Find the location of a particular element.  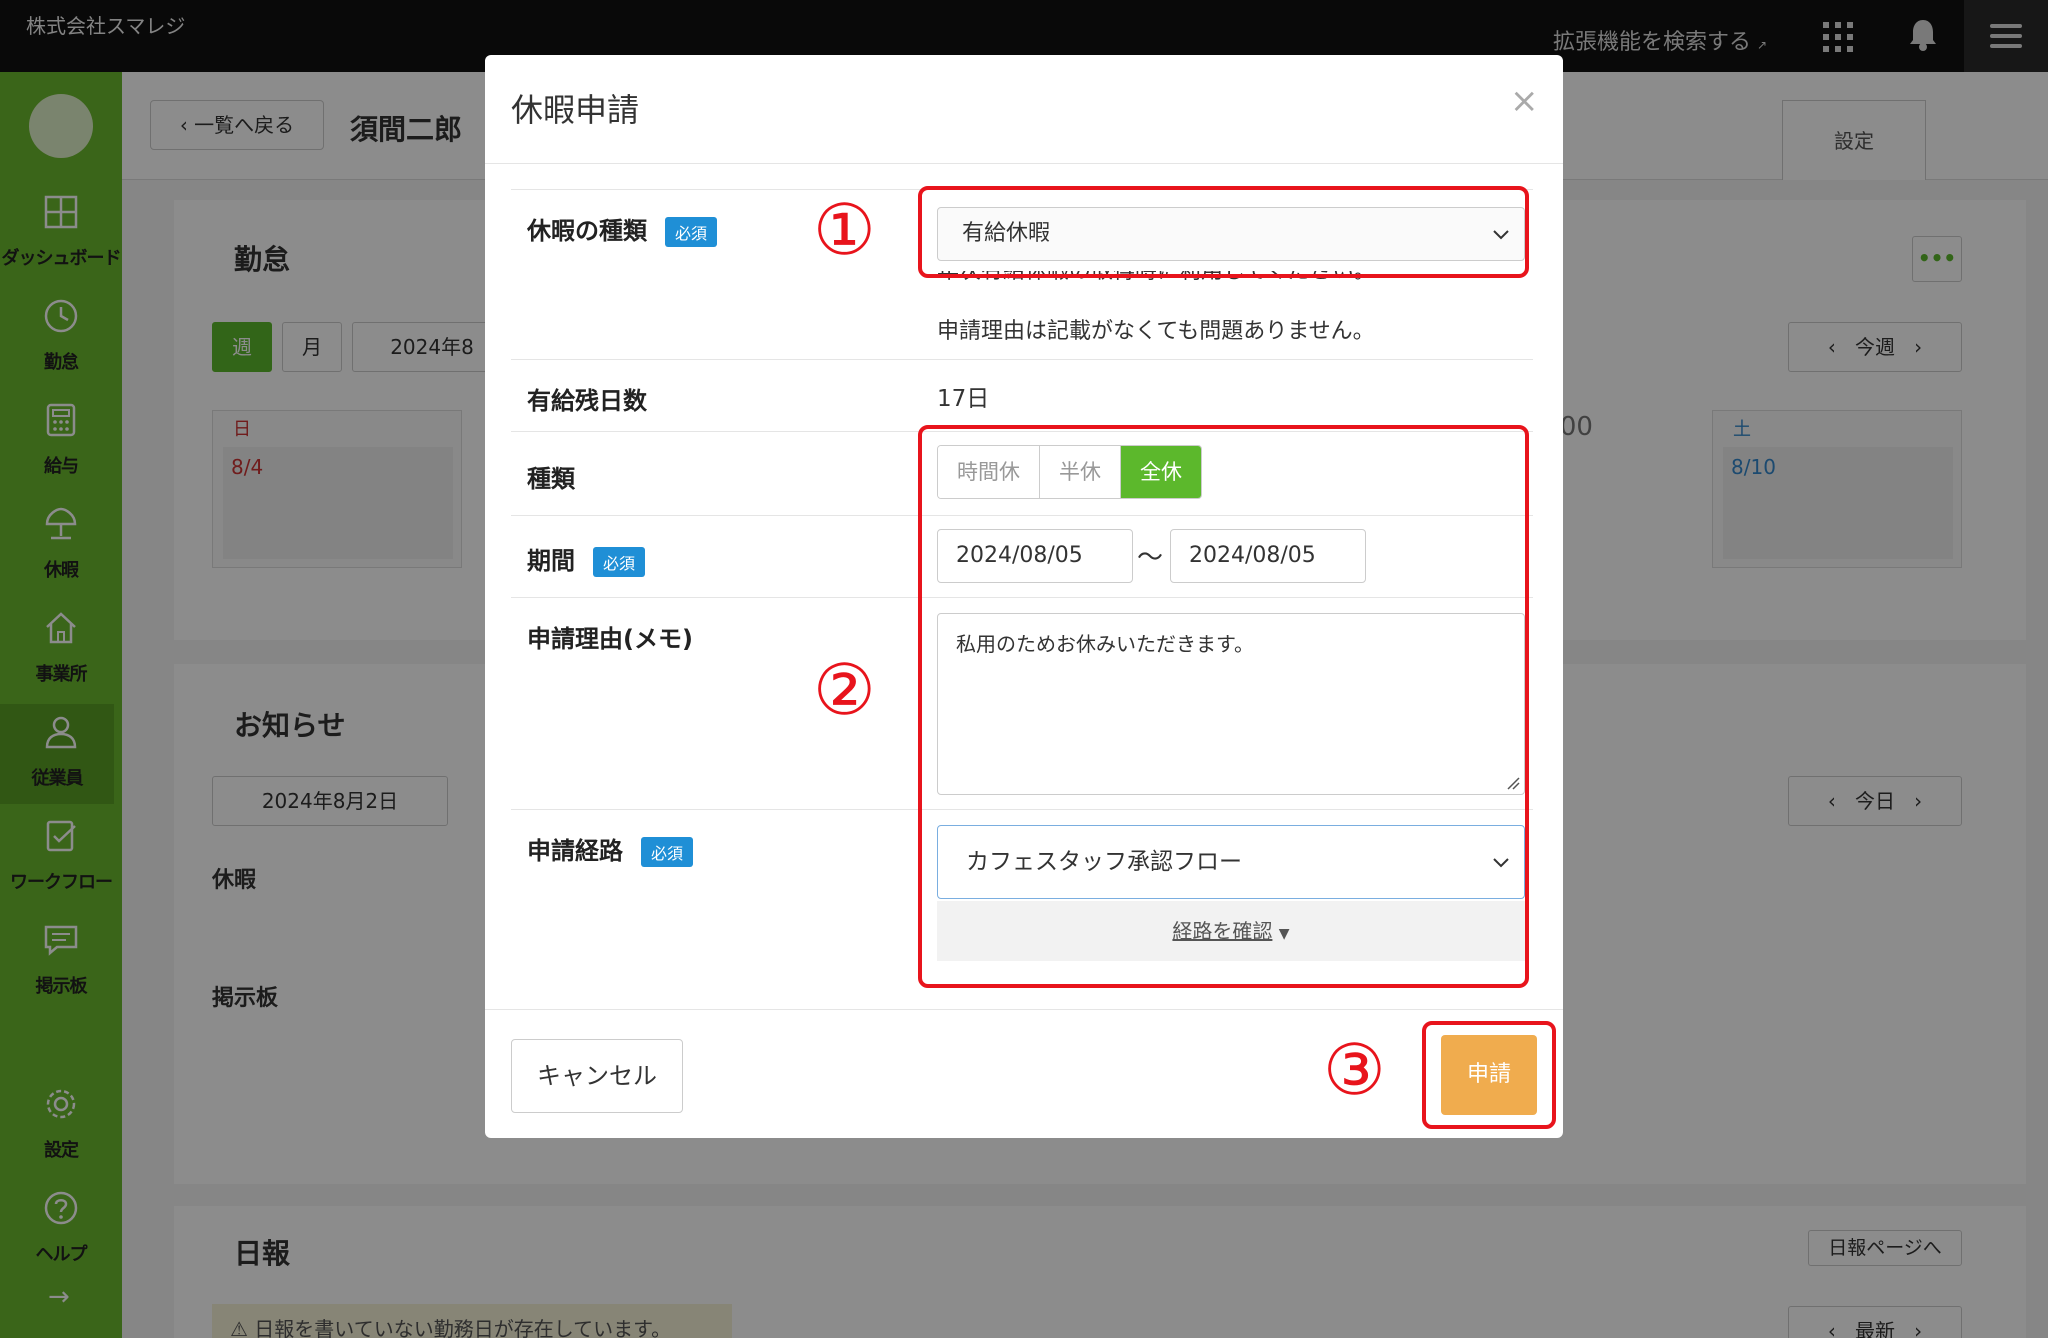

leave-type-label: 休暇の種類 必須 is located at coordinates (622, 229).